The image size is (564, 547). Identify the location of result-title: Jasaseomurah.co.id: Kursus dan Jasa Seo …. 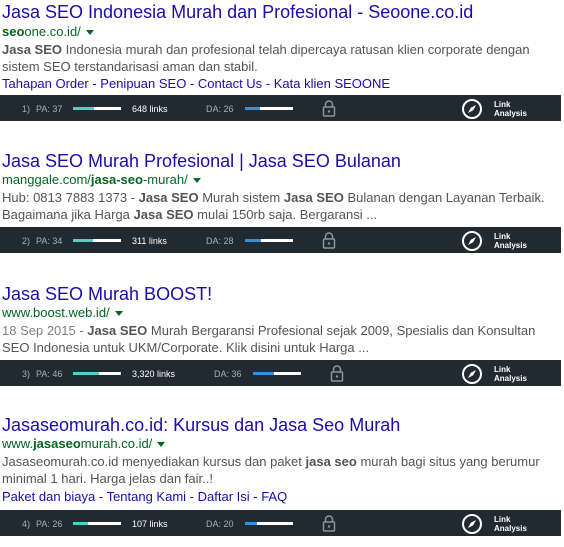
(201, 425).